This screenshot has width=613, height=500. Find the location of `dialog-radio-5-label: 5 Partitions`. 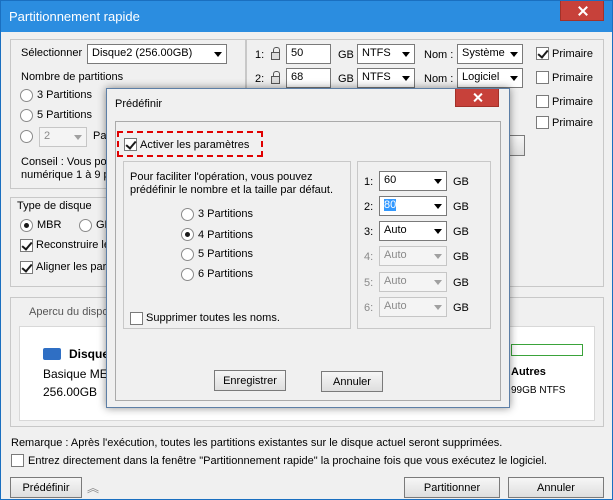

dialog-radio-5-label: 5 Partitions is located at coordinates (226, 254).